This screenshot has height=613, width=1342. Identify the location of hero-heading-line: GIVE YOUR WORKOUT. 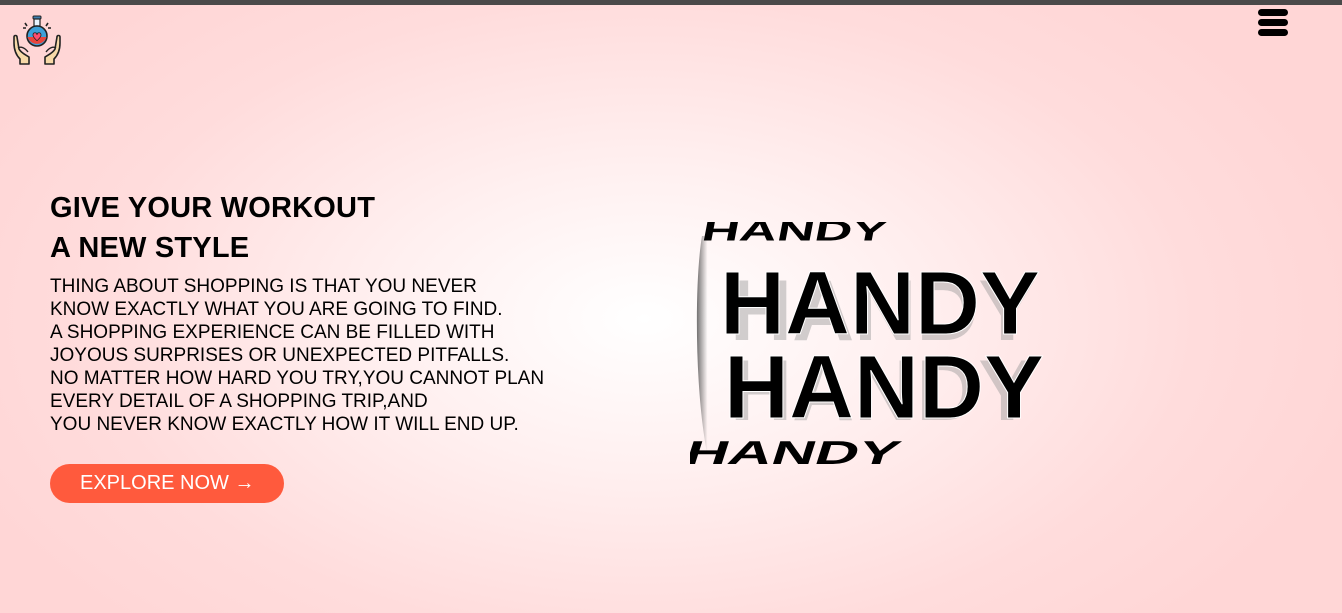
(213, 208).